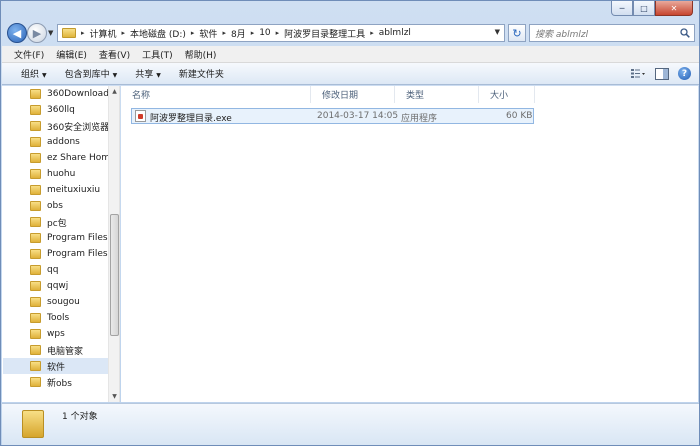 This screenshot has width=700, height=446. Describe the element at coordinates (191, 117) in the screenshot. I see `file-name: 阿波罗整理目录.exe` at that location.